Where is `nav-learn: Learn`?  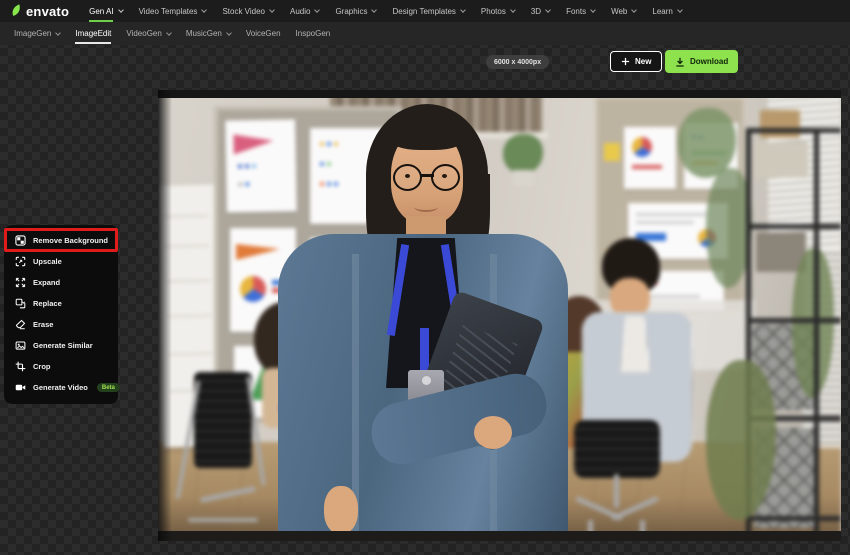 nav-learn: Learn is located at coordinates (667, 11).